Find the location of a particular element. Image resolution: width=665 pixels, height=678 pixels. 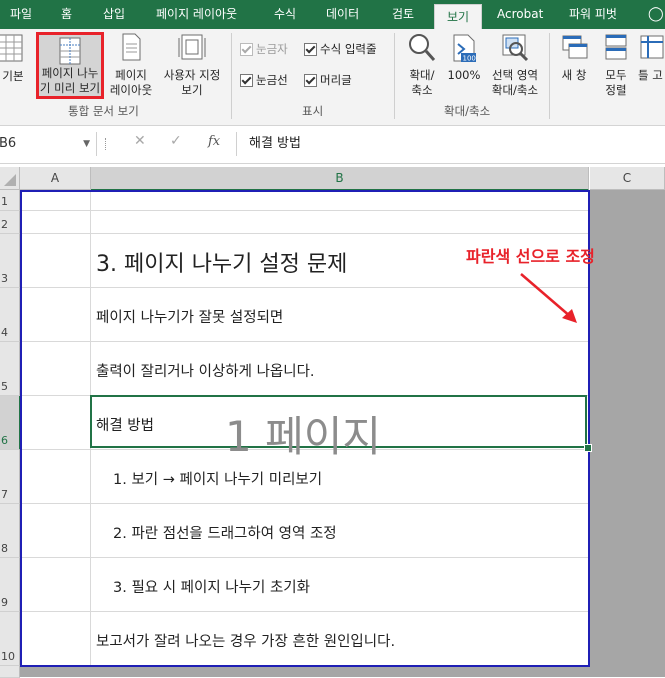

freeze-panes-label: 틀 고 is located at coordinates (650, 75).